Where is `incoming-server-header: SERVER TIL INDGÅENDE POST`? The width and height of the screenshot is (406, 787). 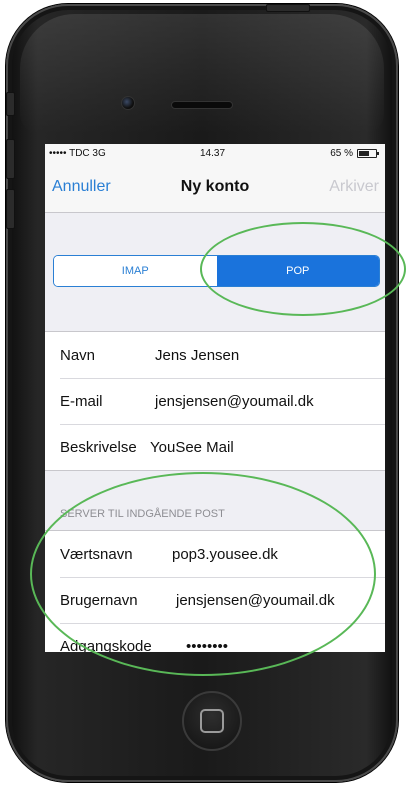 incoming-server-header: SERVER TIL INDGÅENDE POST is located at coordinates (142, 514).